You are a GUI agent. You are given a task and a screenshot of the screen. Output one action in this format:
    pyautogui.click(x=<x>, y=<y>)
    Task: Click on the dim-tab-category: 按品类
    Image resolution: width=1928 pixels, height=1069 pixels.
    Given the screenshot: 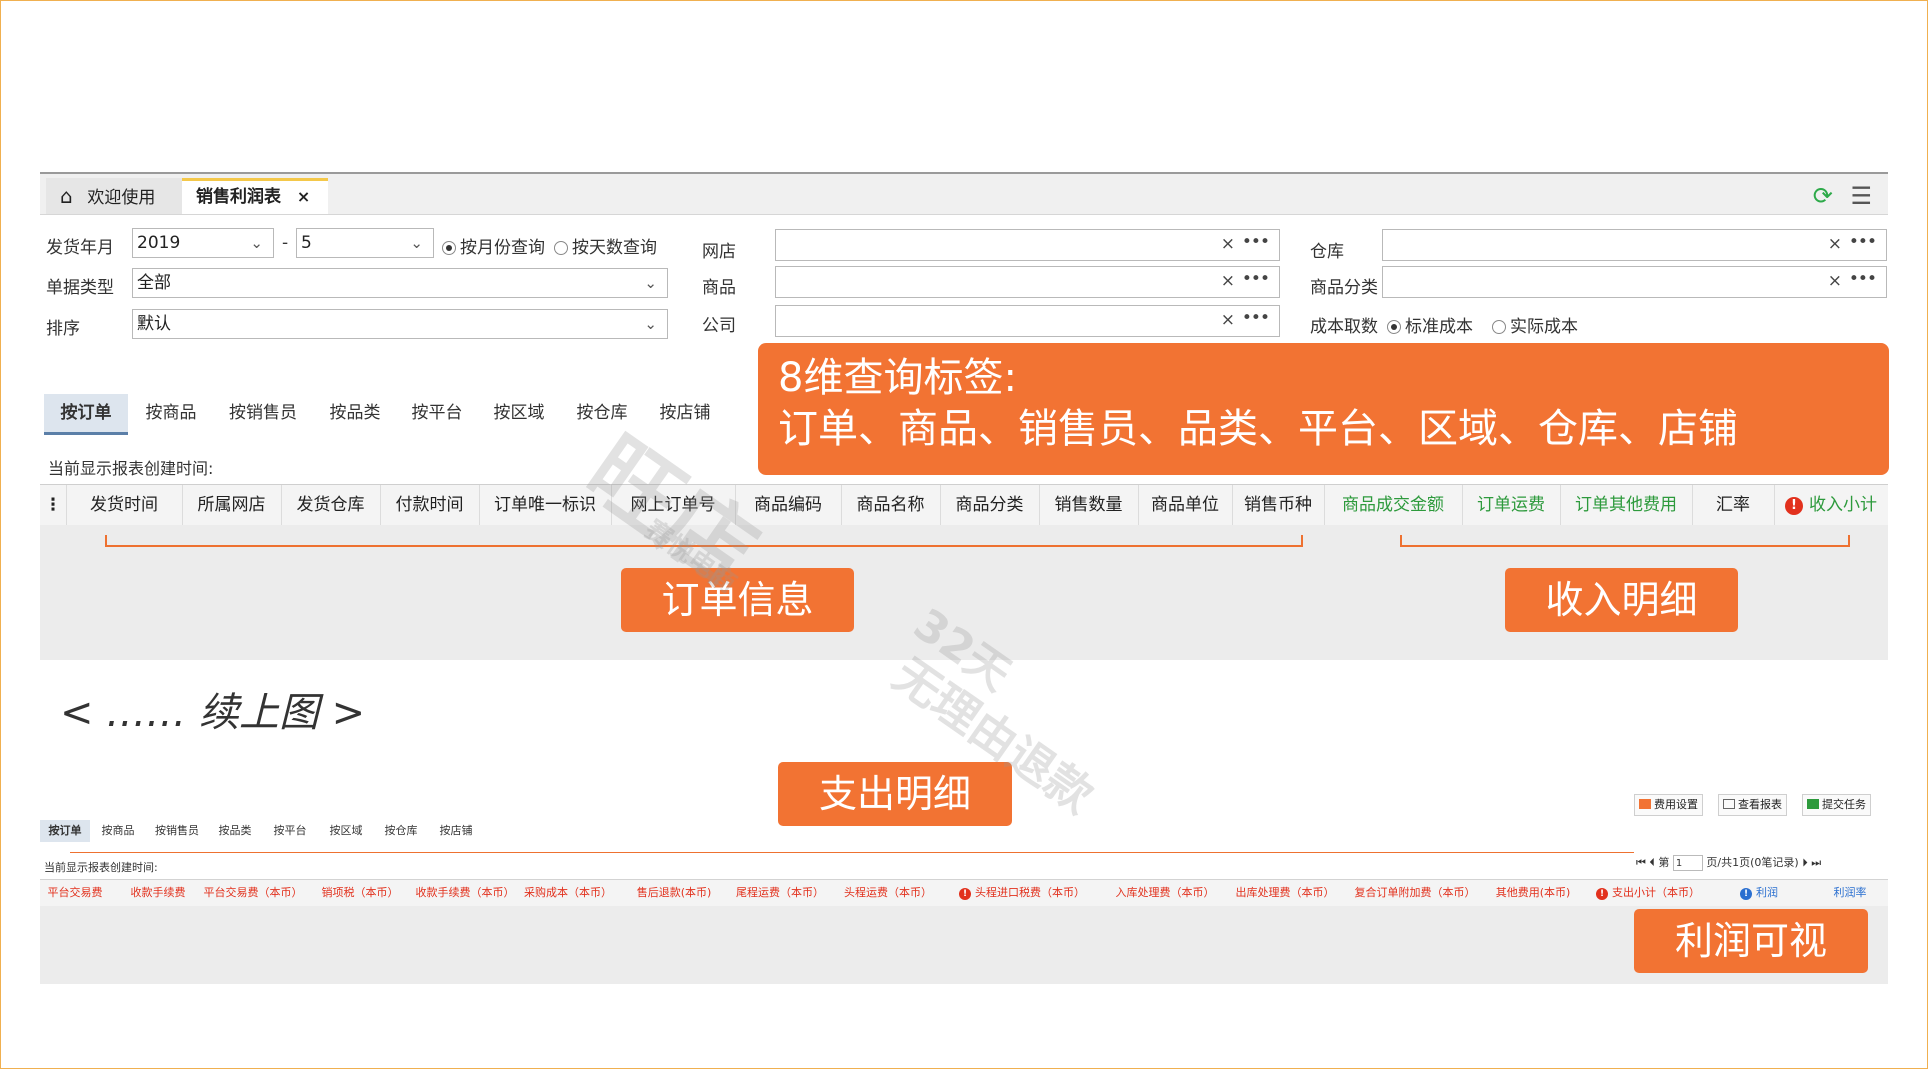 What is the action you would take?
    pyautogui.click(x=355, y=413)
    